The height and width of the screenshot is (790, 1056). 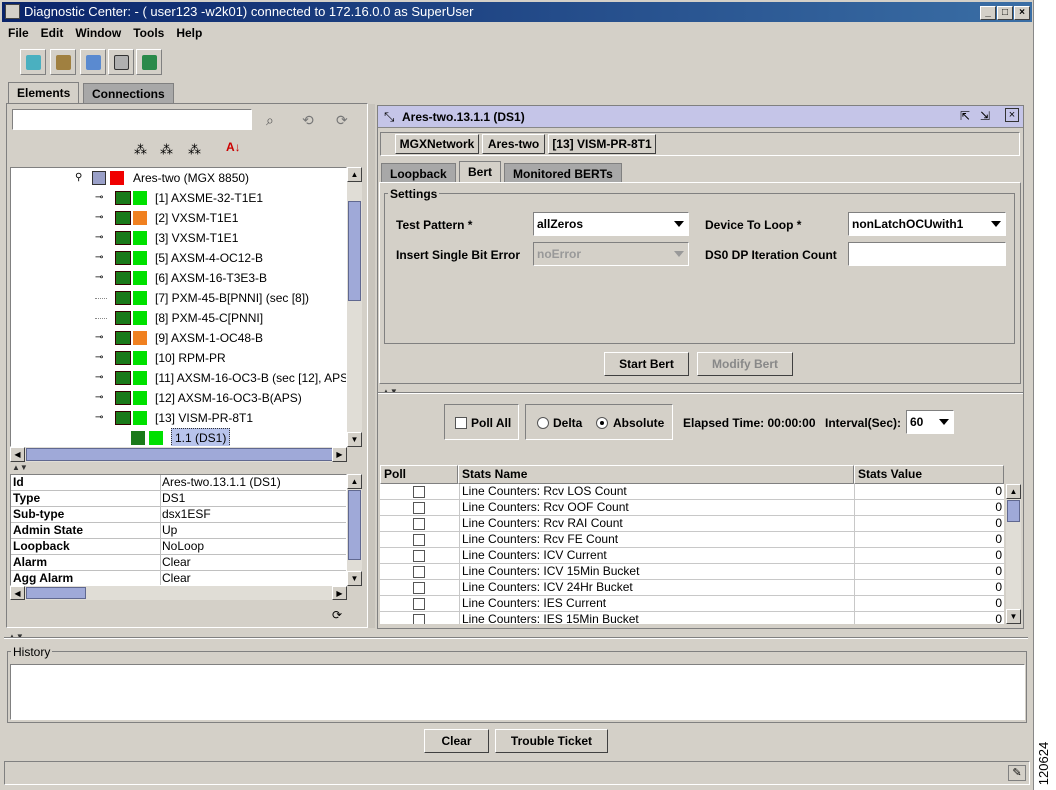 What do you see at coordinates (414, 194) in the screenshot?
I see `settings-label: Settings` at bounding box center [414, 194].